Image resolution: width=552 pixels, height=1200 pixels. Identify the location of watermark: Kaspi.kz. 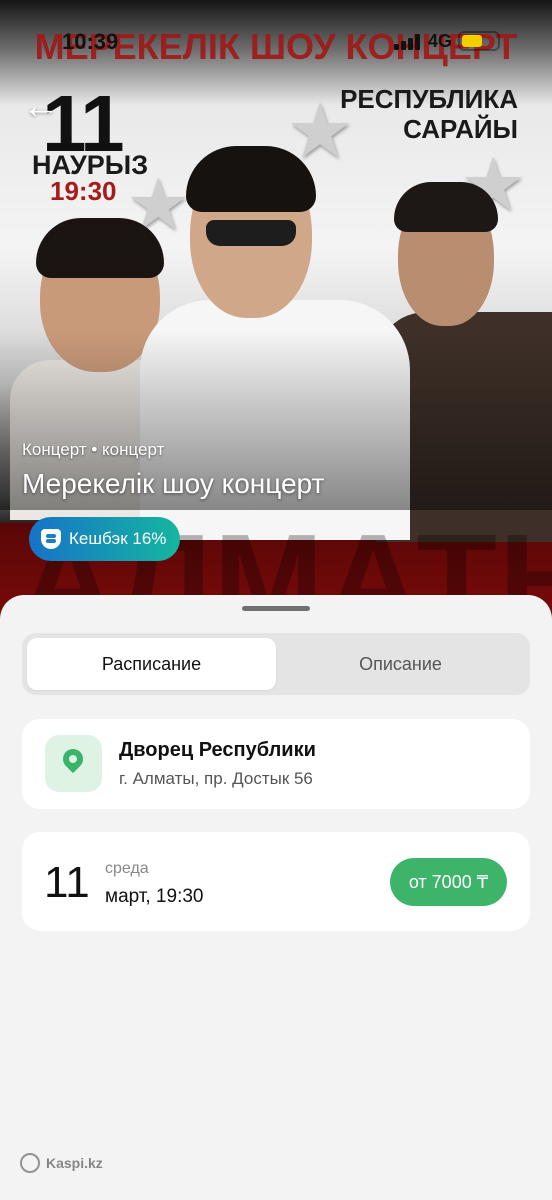
(61, 1163).